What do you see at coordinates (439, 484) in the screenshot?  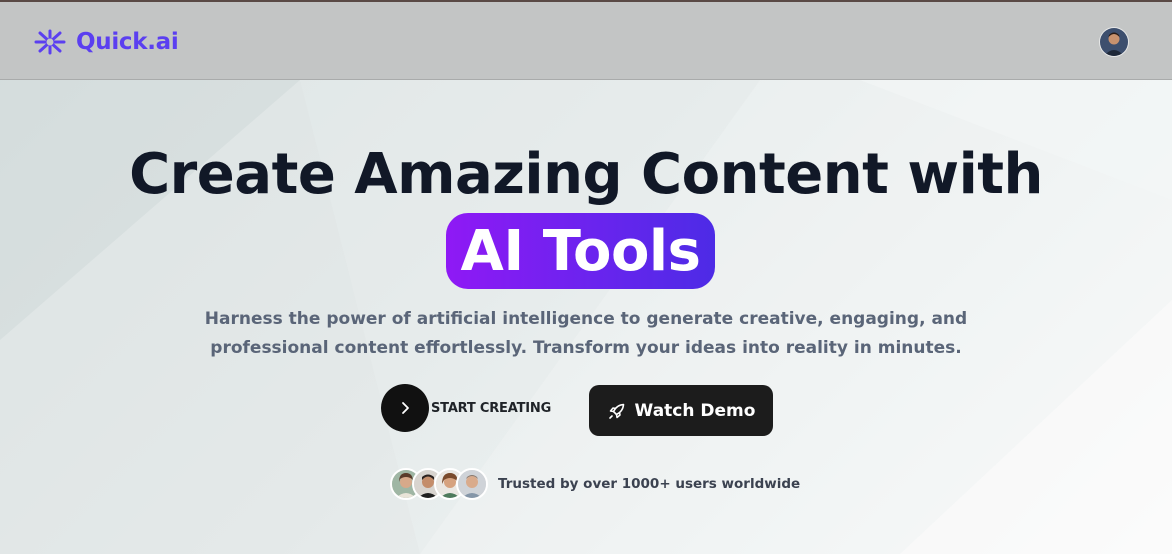 I see `user-avatars-group` at bounding box center [439, 484].